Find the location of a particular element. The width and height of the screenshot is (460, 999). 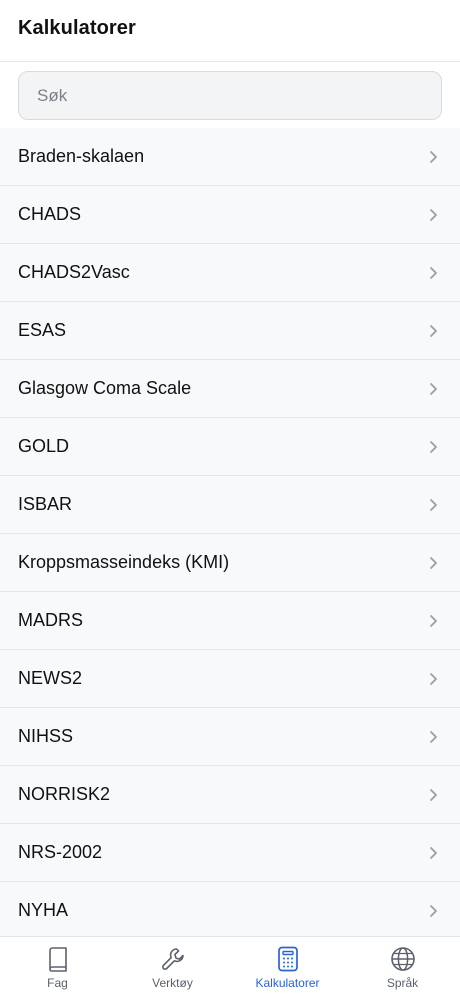

search-input is located at coordinates (230, 95).